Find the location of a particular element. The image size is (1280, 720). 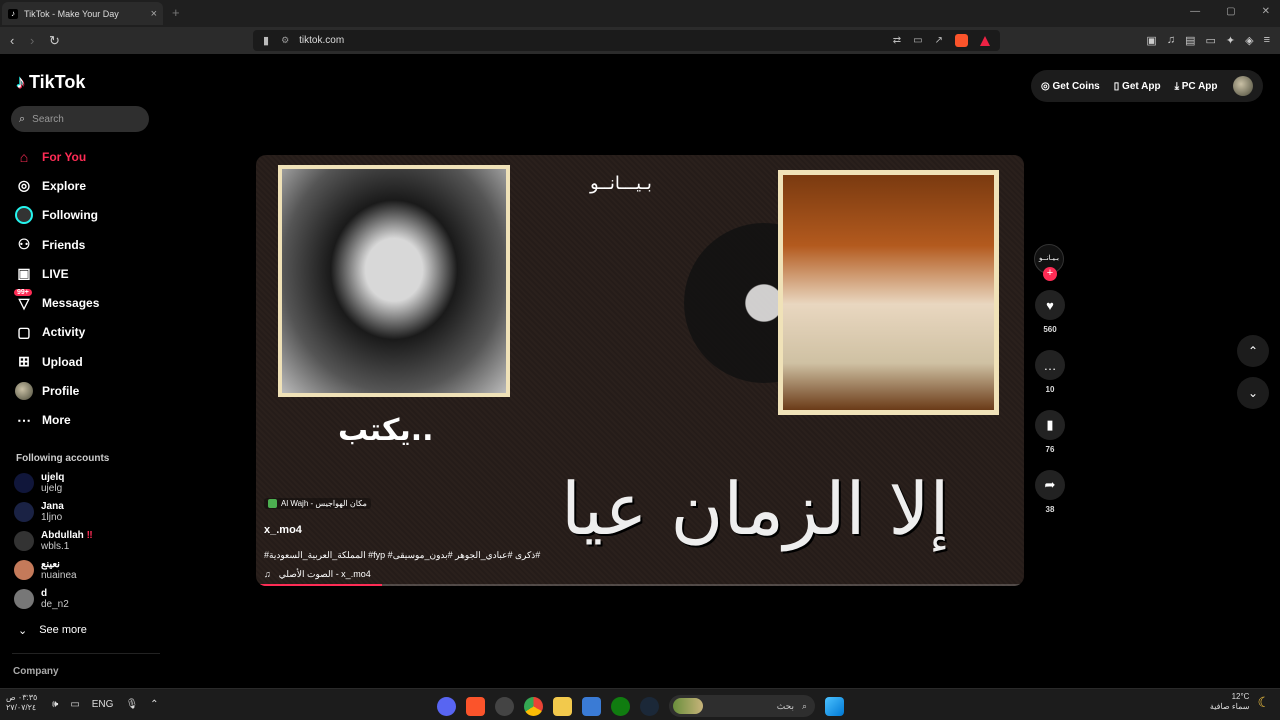

sidebar-item-live: ▣ LIVE is located at coordinates (84, 273).